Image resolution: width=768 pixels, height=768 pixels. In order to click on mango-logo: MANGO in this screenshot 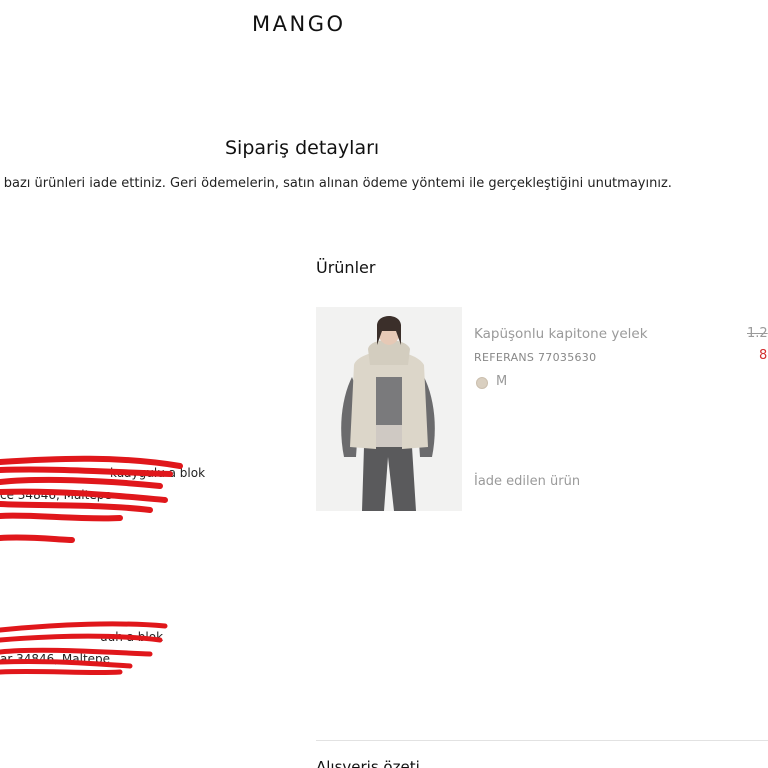, I will do `click(299, 24)`.